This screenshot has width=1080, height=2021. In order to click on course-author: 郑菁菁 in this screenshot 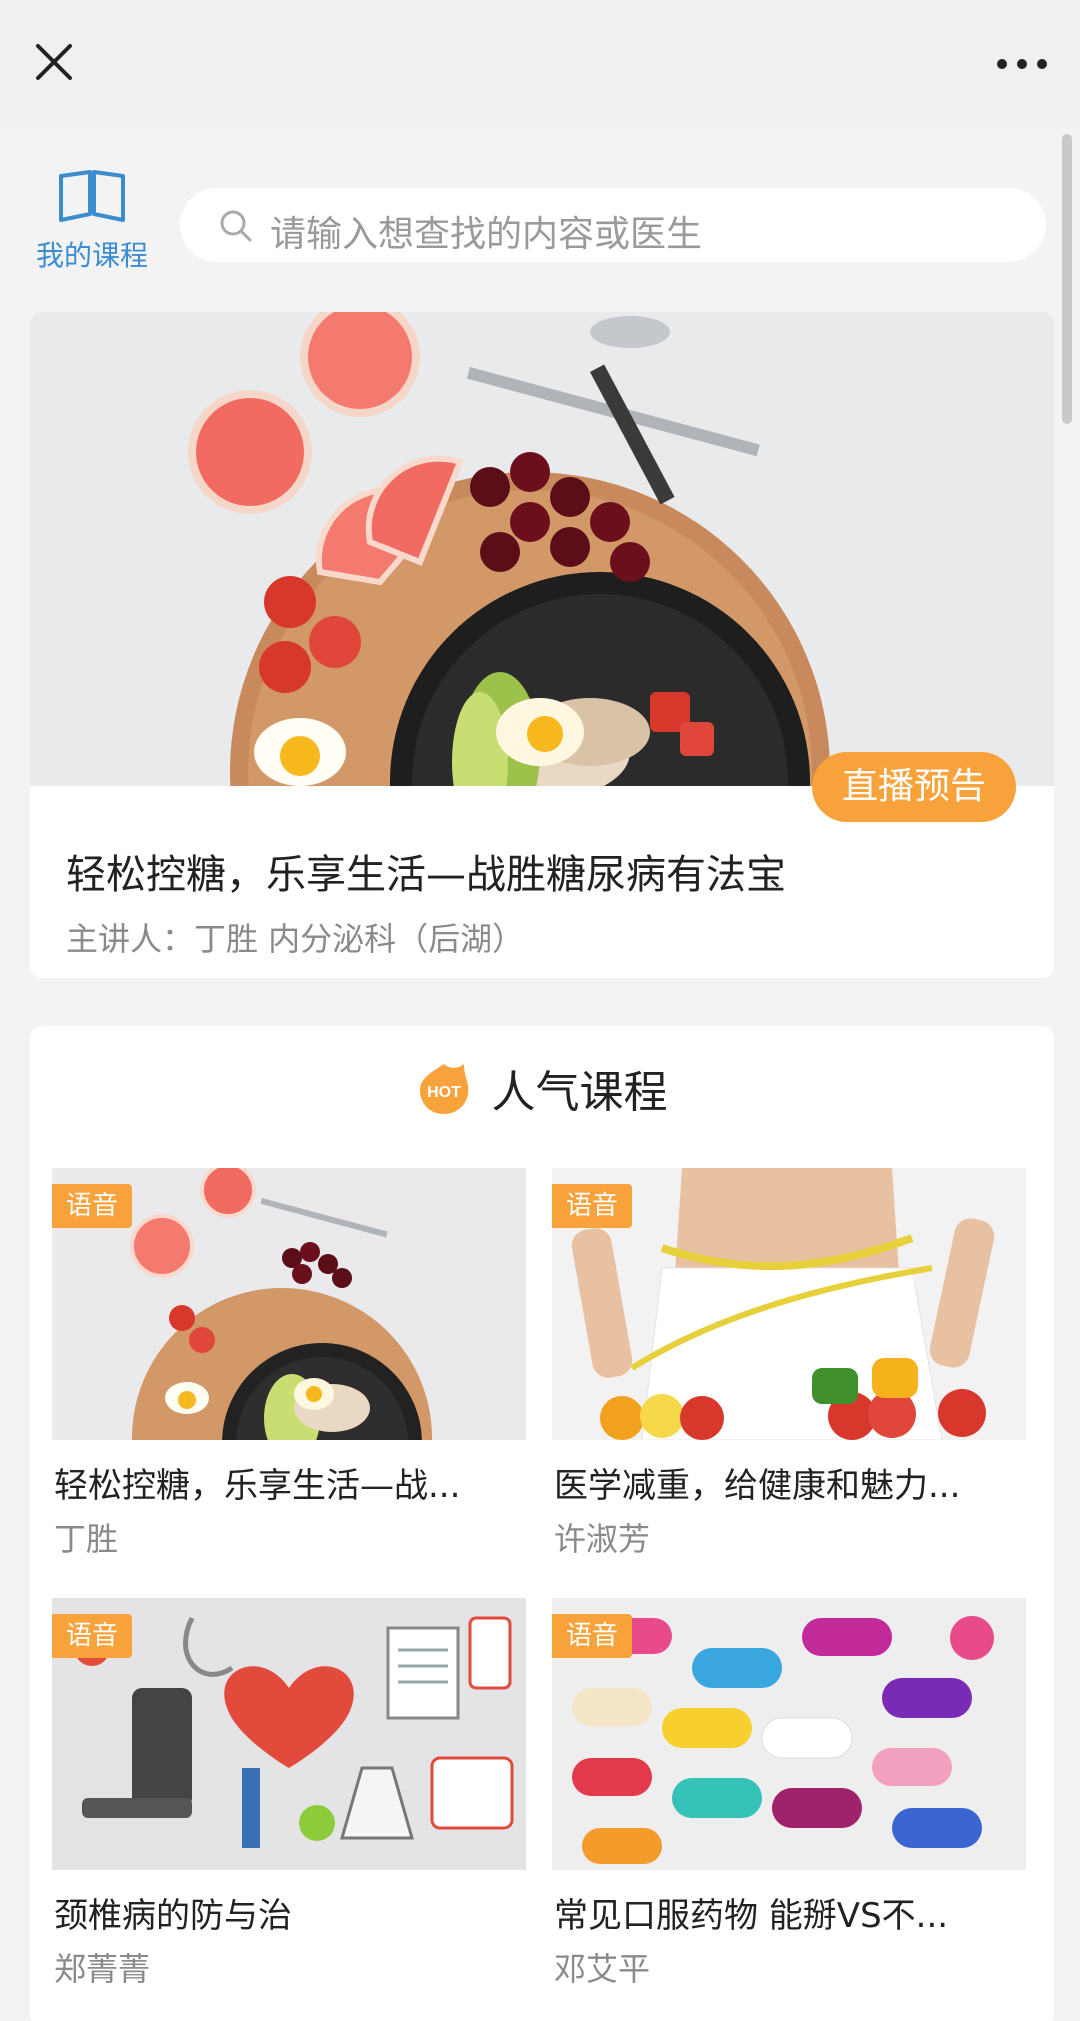, I will do `click(102, 1969)`.